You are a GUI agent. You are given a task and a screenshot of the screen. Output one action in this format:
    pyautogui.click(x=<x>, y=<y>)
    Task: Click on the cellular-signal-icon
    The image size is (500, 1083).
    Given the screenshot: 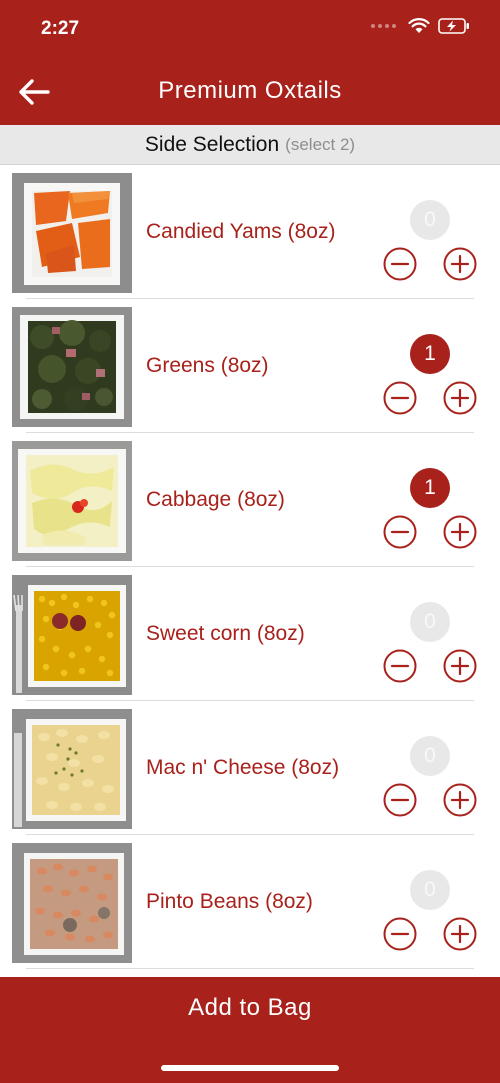 What is the action you would take?
    pyautogui.click(x=383, y=26)
    